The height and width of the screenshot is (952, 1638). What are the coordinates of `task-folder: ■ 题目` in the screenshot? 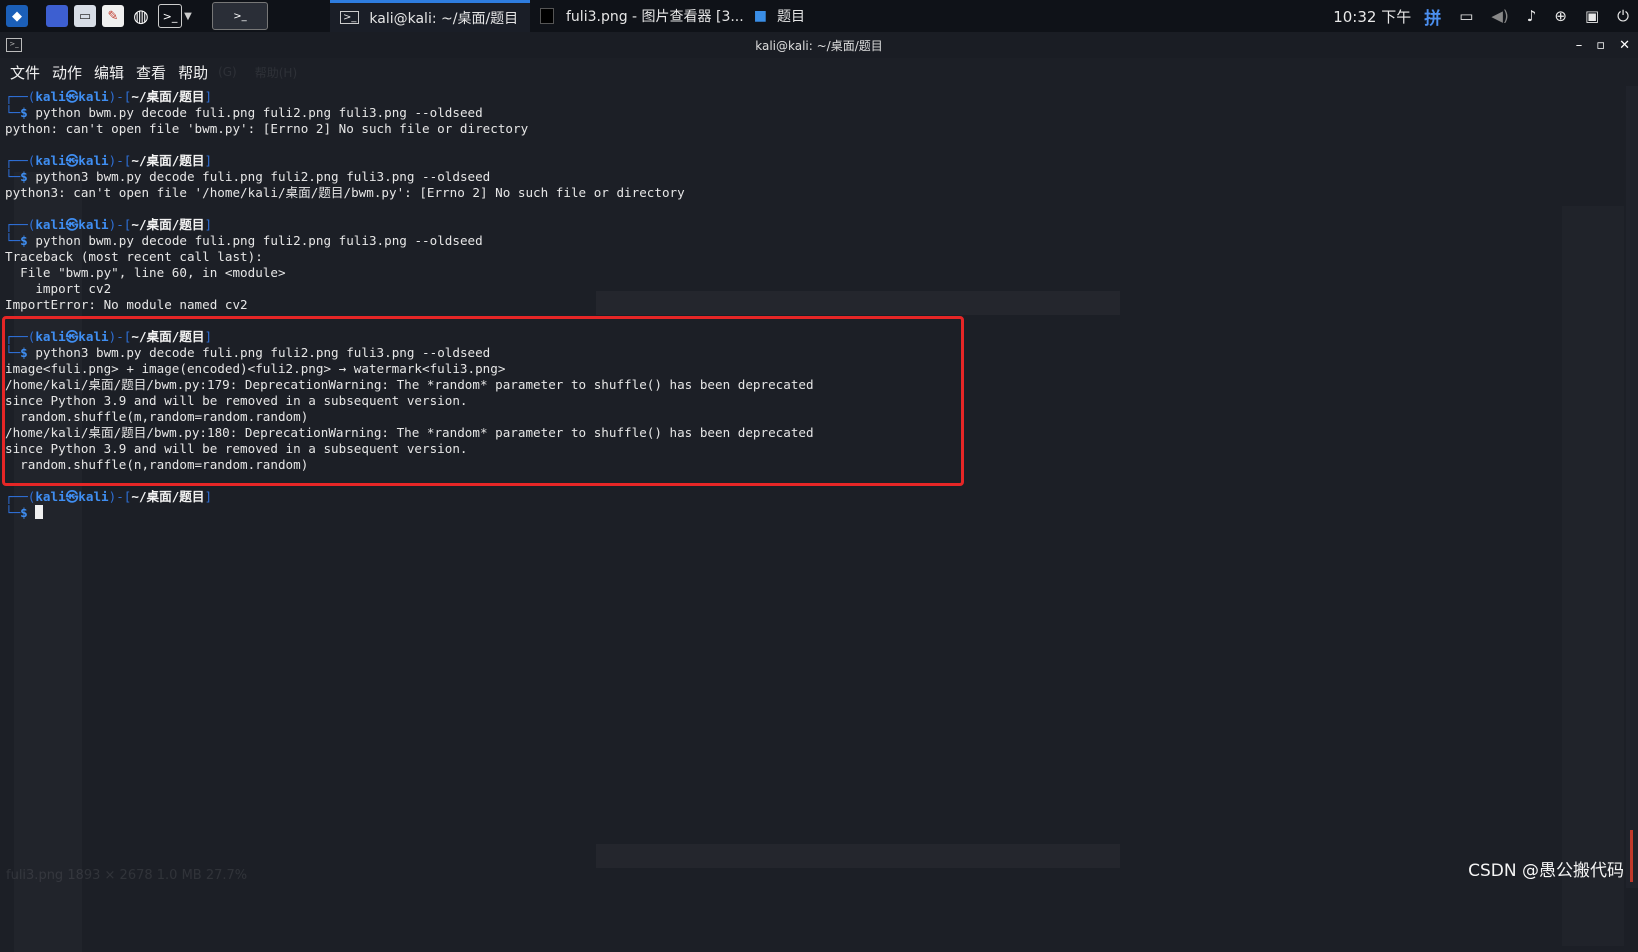 It's located at (784, 16).